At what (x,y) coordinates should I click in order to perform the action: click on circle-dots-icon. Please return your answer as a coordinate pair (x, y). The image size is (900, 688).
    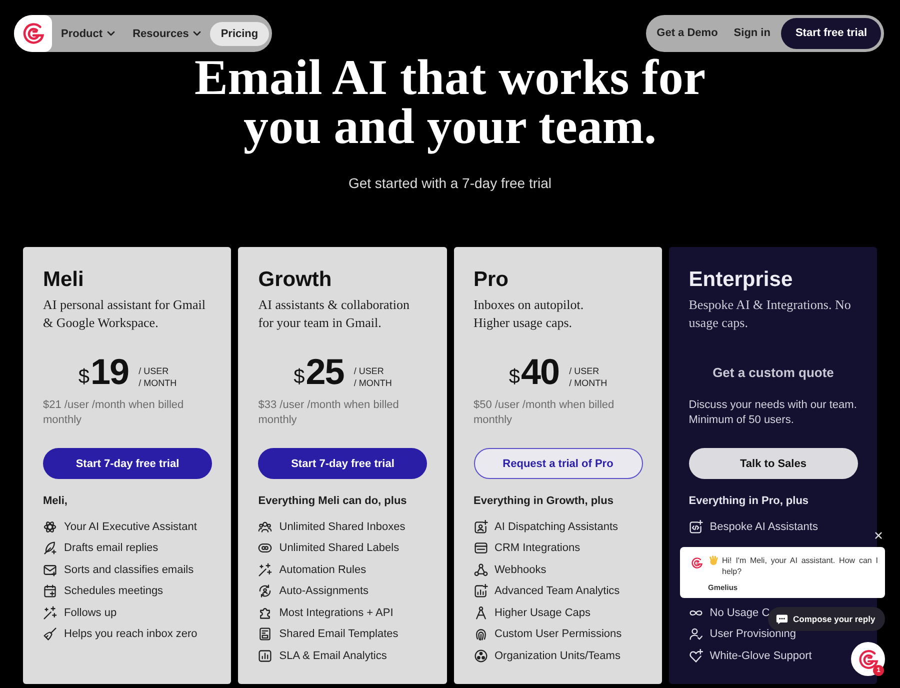
    Looking at the image, I should click on (481, 655).